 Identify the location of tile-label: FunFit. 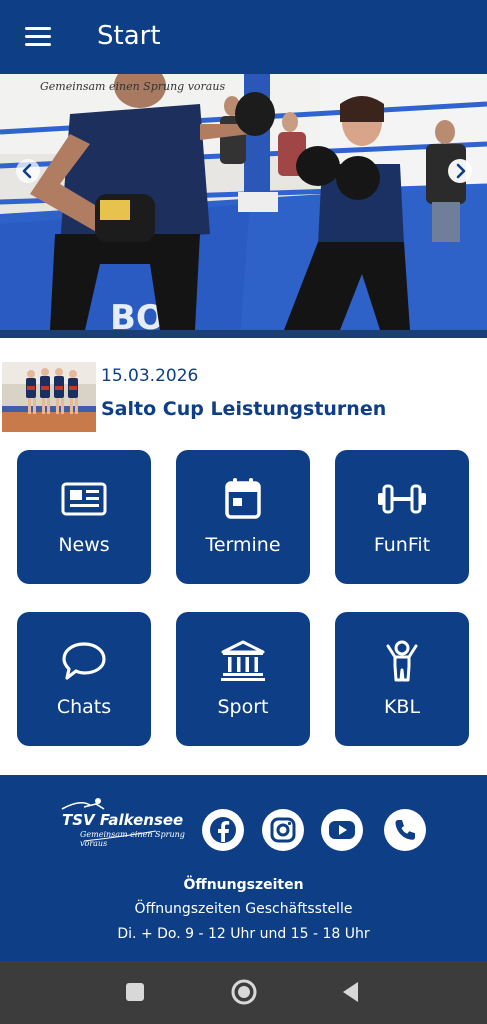
(402, 545).